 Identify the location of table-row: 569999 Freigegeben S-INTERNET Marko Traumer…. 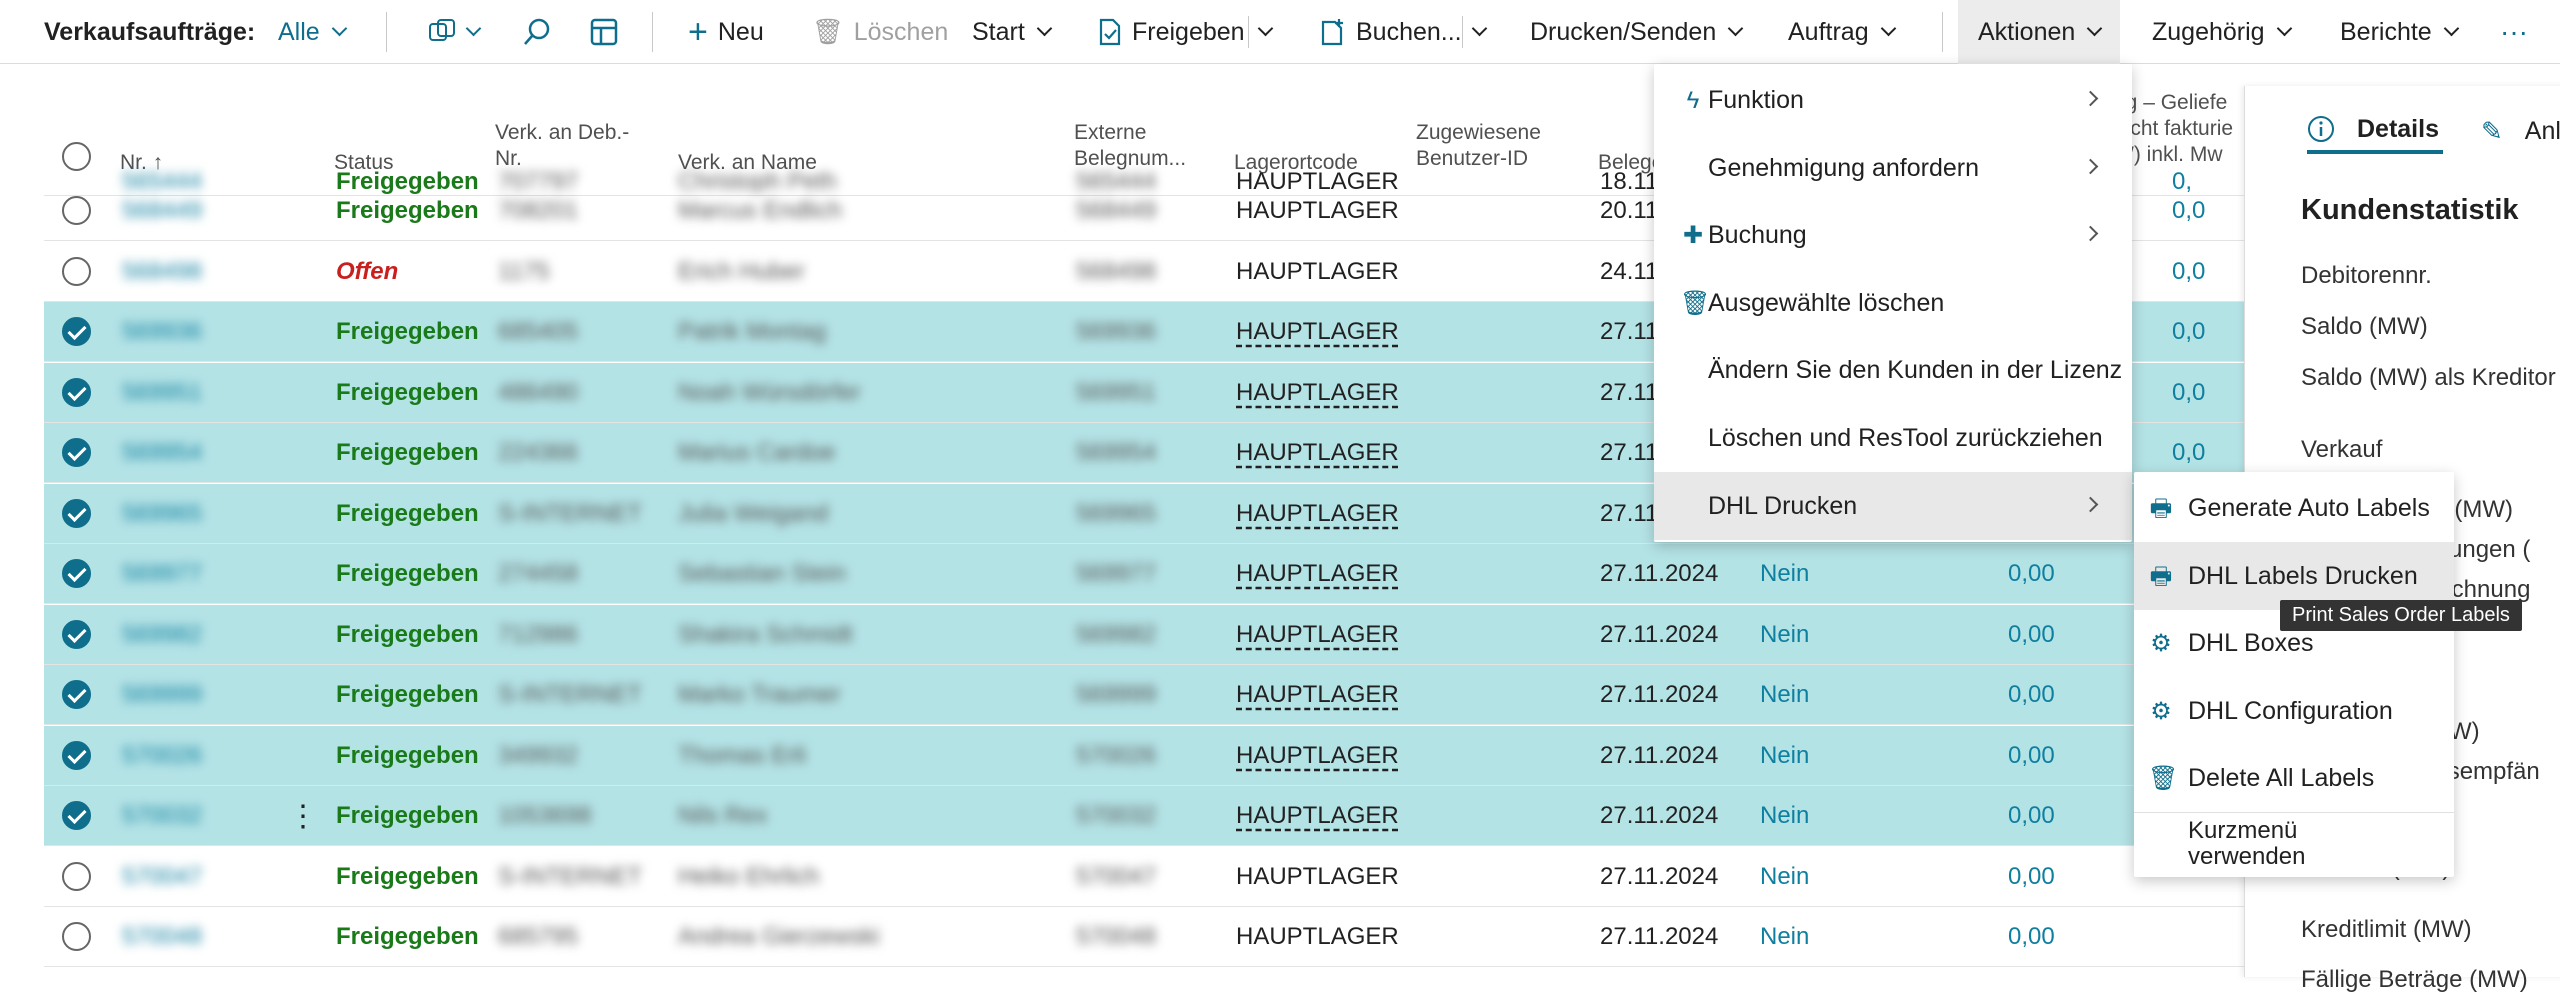
(1144, 695).